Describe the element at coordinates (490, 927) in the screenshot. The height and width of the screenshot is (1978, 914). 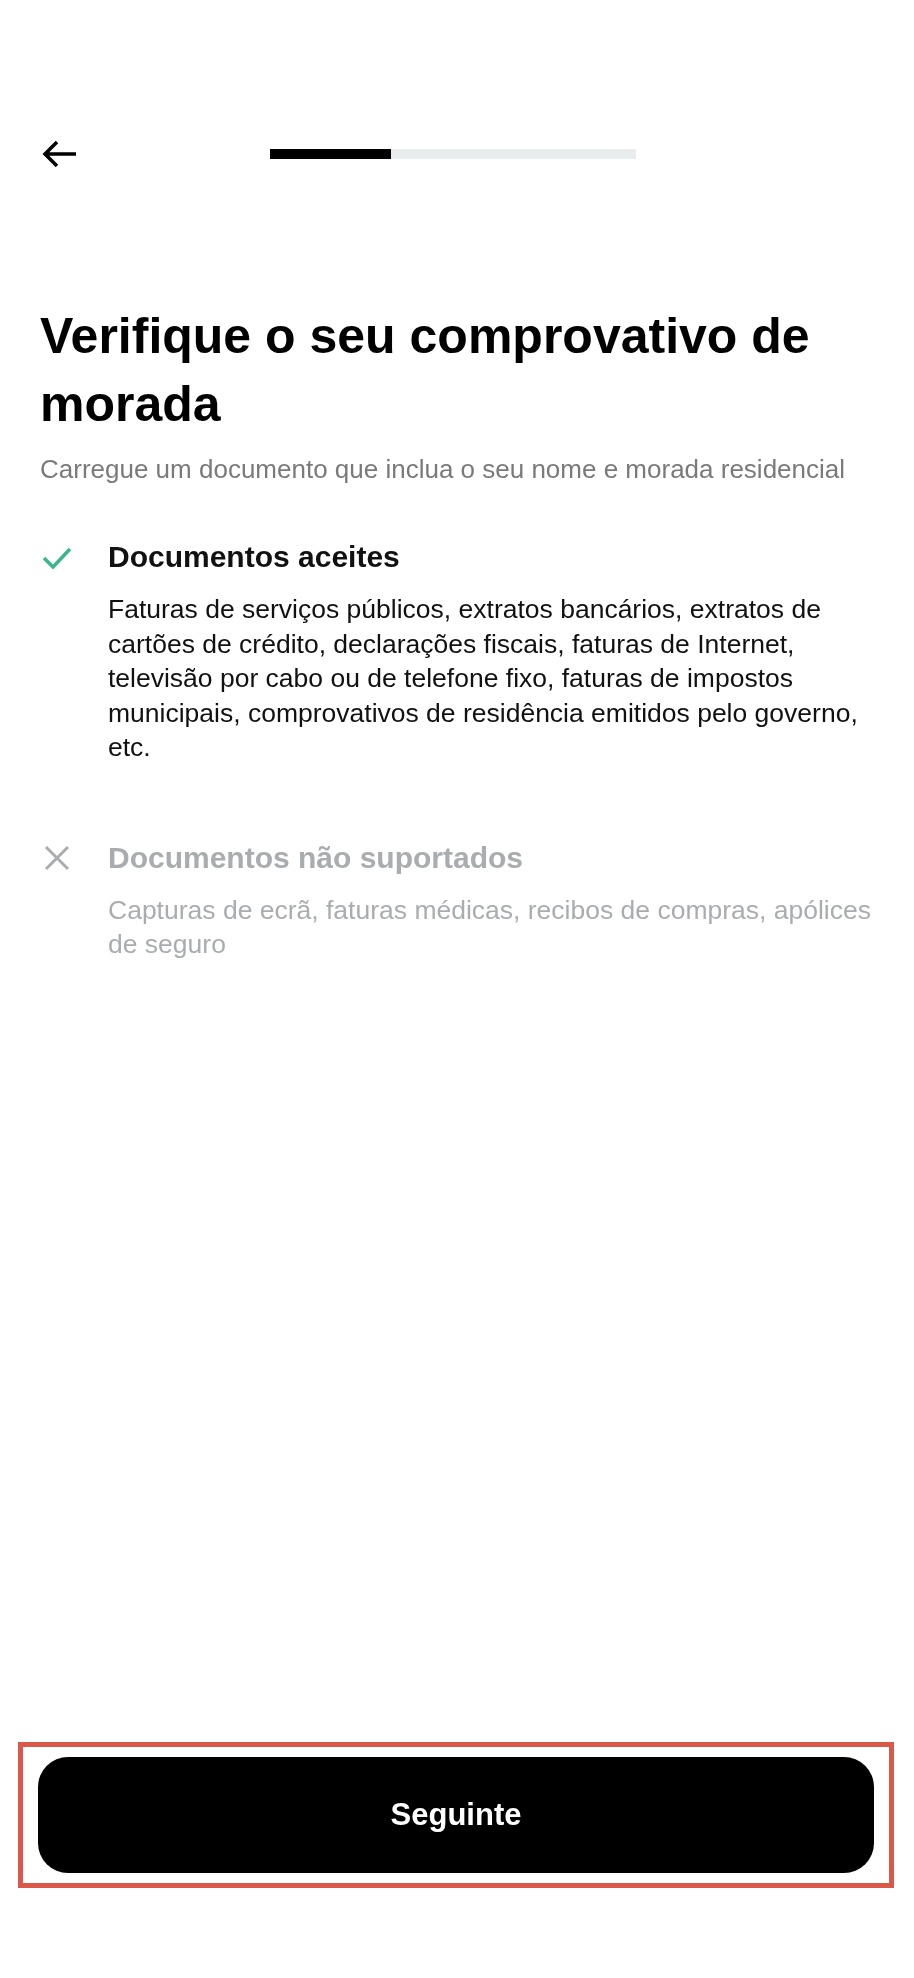
I see `section-description: Capturas de ecrã, faturas médicas, recibos de compras, apólices de seguro` at that location.